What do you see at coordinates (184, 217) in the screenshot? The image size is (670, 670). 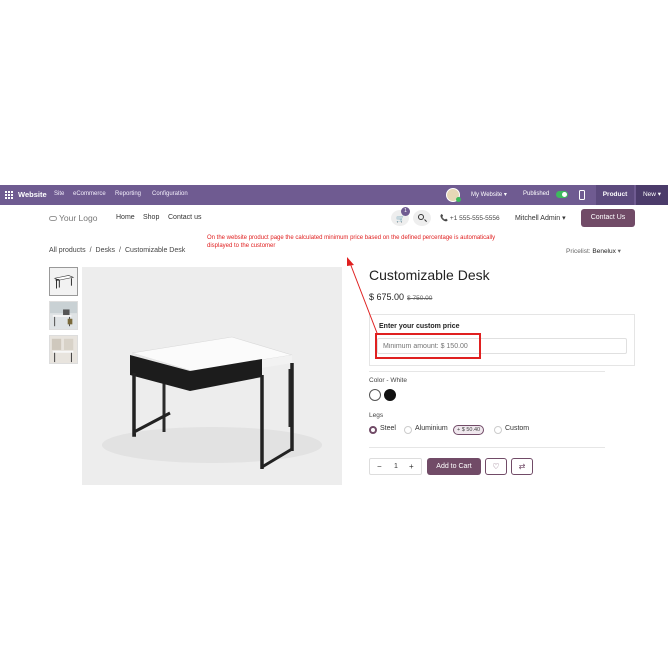 I see `nav-contact-us: Contact us` at bounding box center [184, 217].